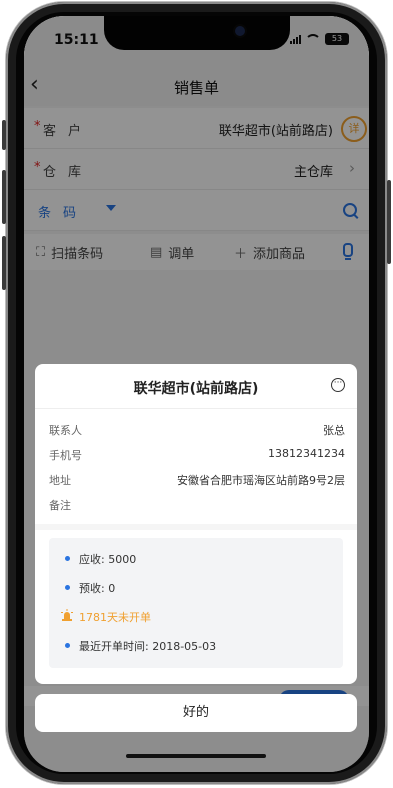 This screenshot has width=393, height=788. Describe the element at coordinates (197, 430) in the screenshot. I see `contact-row: 联系人 张总` at that location.